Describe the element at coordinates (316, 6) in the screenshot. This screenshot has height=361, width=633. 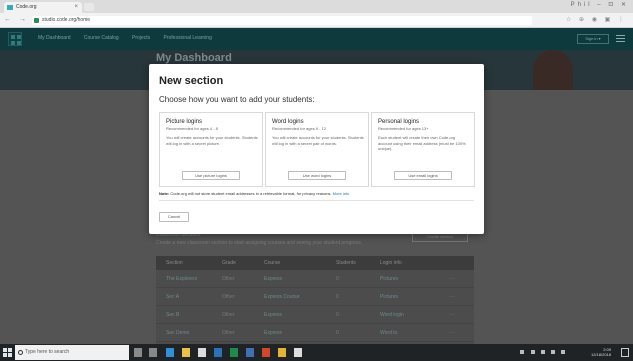
I see `browser-tab-strip: Code.org × Phil – ⊡ ✕` at that location.